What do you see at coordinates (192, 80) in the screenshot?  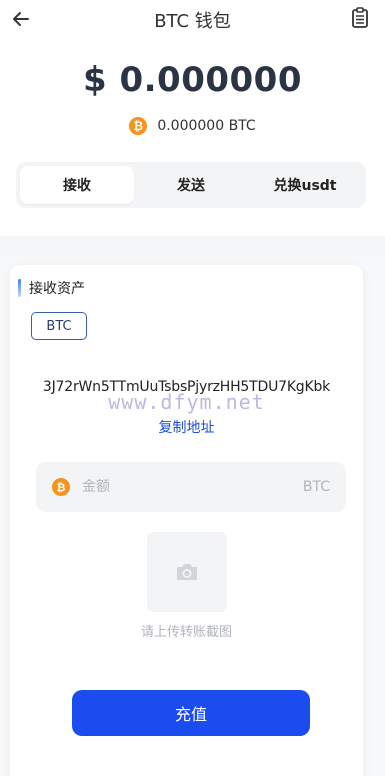 I see `fiat-balance: $ 0.000000` at bounding box center [192, 80].